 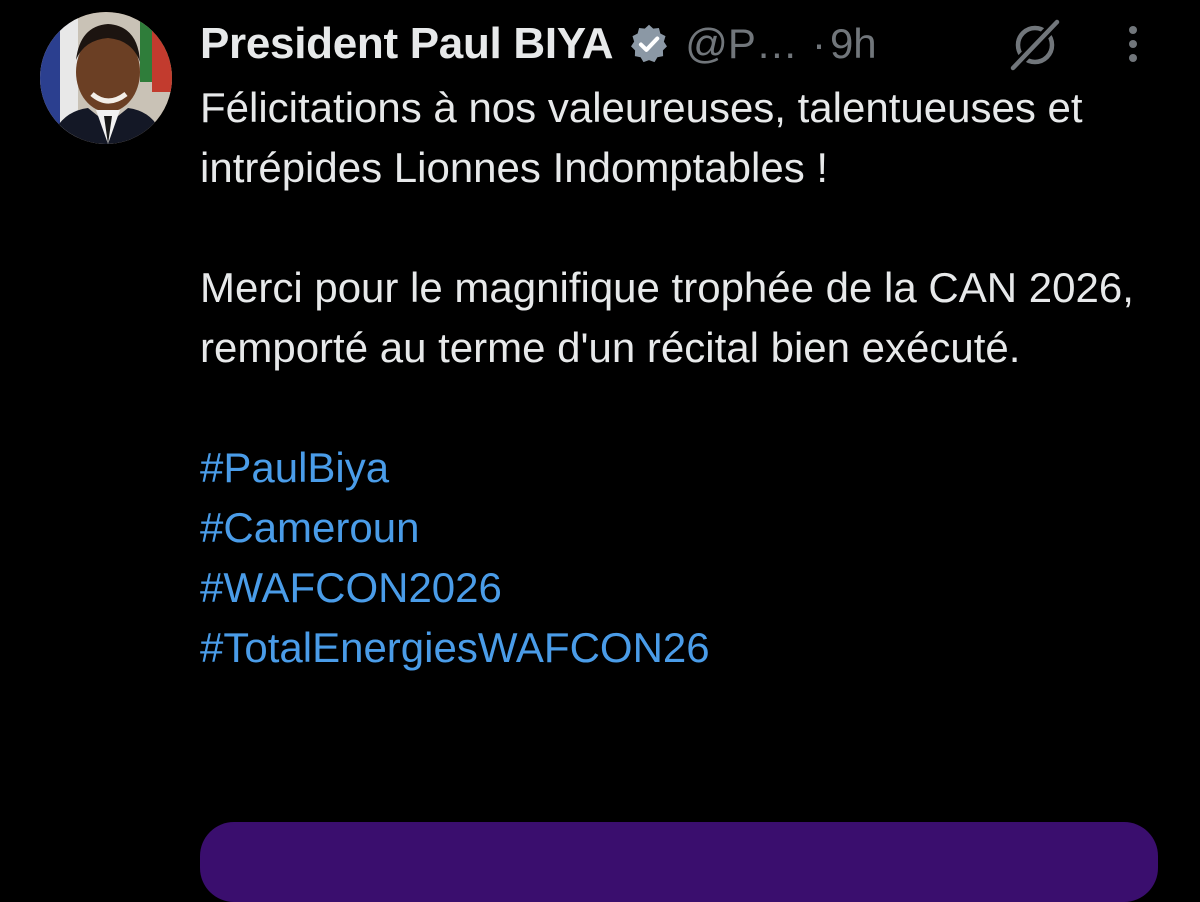 I want to click on media-card, so click(x=679, y=862).